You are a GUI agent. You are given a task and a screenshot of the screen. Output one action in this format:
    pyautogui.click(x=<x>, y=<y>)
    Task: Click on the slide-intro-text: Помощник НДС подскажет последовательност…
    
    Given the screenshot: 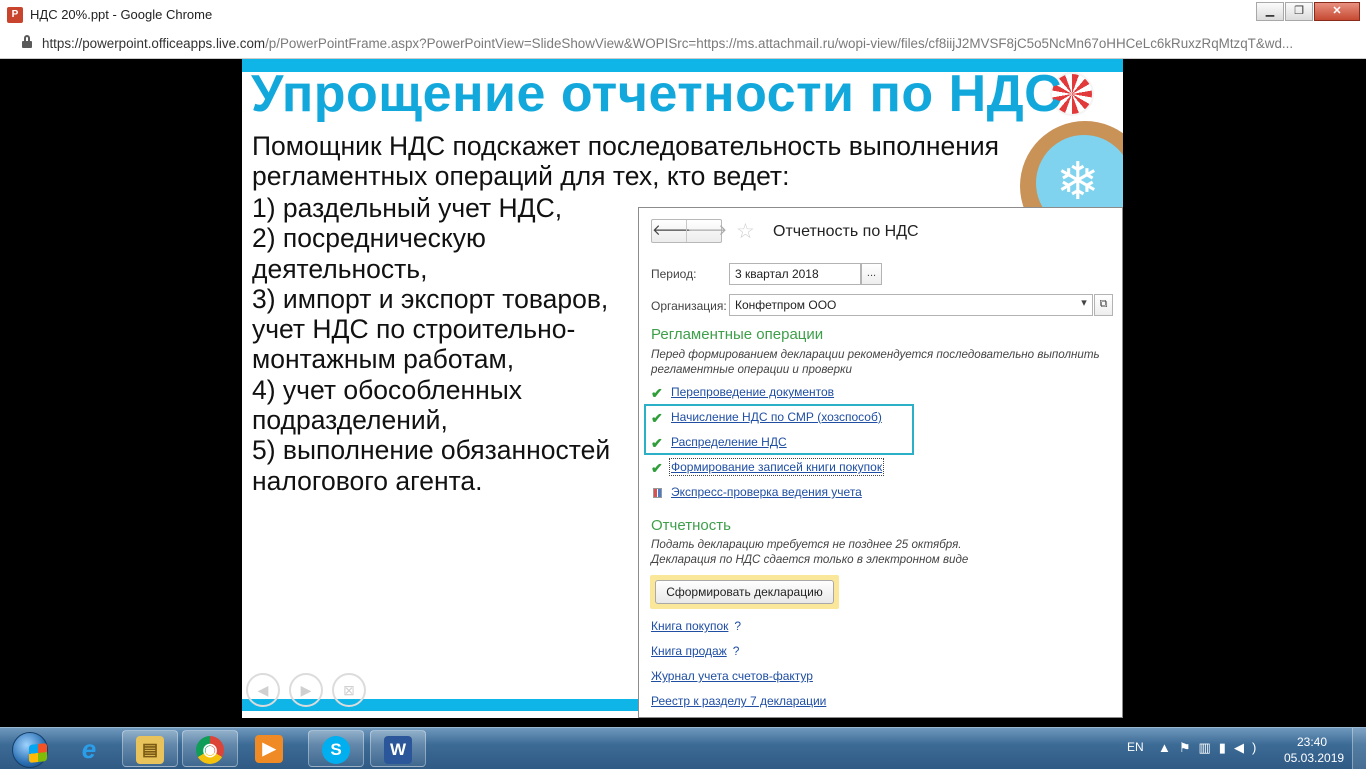 What is the action you would take?
    pyautogui.click(x=625, y=161)
    